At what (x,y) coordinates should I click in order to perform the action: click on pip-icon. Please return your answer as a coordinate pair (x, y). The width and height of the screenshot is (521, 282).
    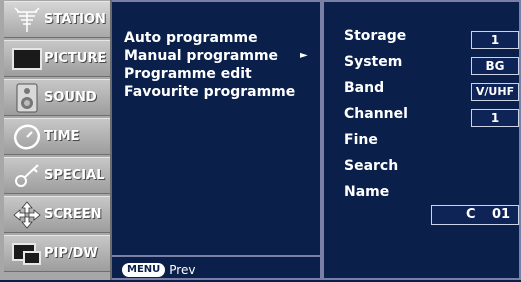
    Looking at the image, I should click on (27, 254).